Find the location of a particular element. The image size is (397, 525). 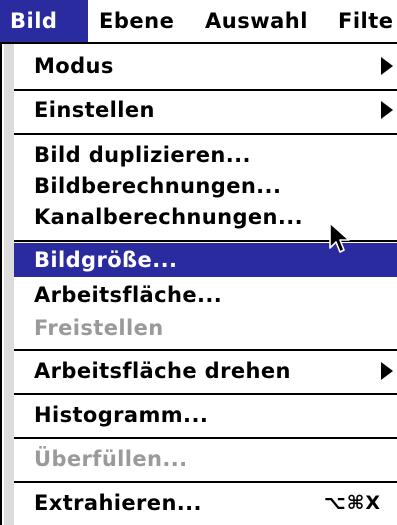

menubar-item-filter: Filte is located at coordinates (366, 21).